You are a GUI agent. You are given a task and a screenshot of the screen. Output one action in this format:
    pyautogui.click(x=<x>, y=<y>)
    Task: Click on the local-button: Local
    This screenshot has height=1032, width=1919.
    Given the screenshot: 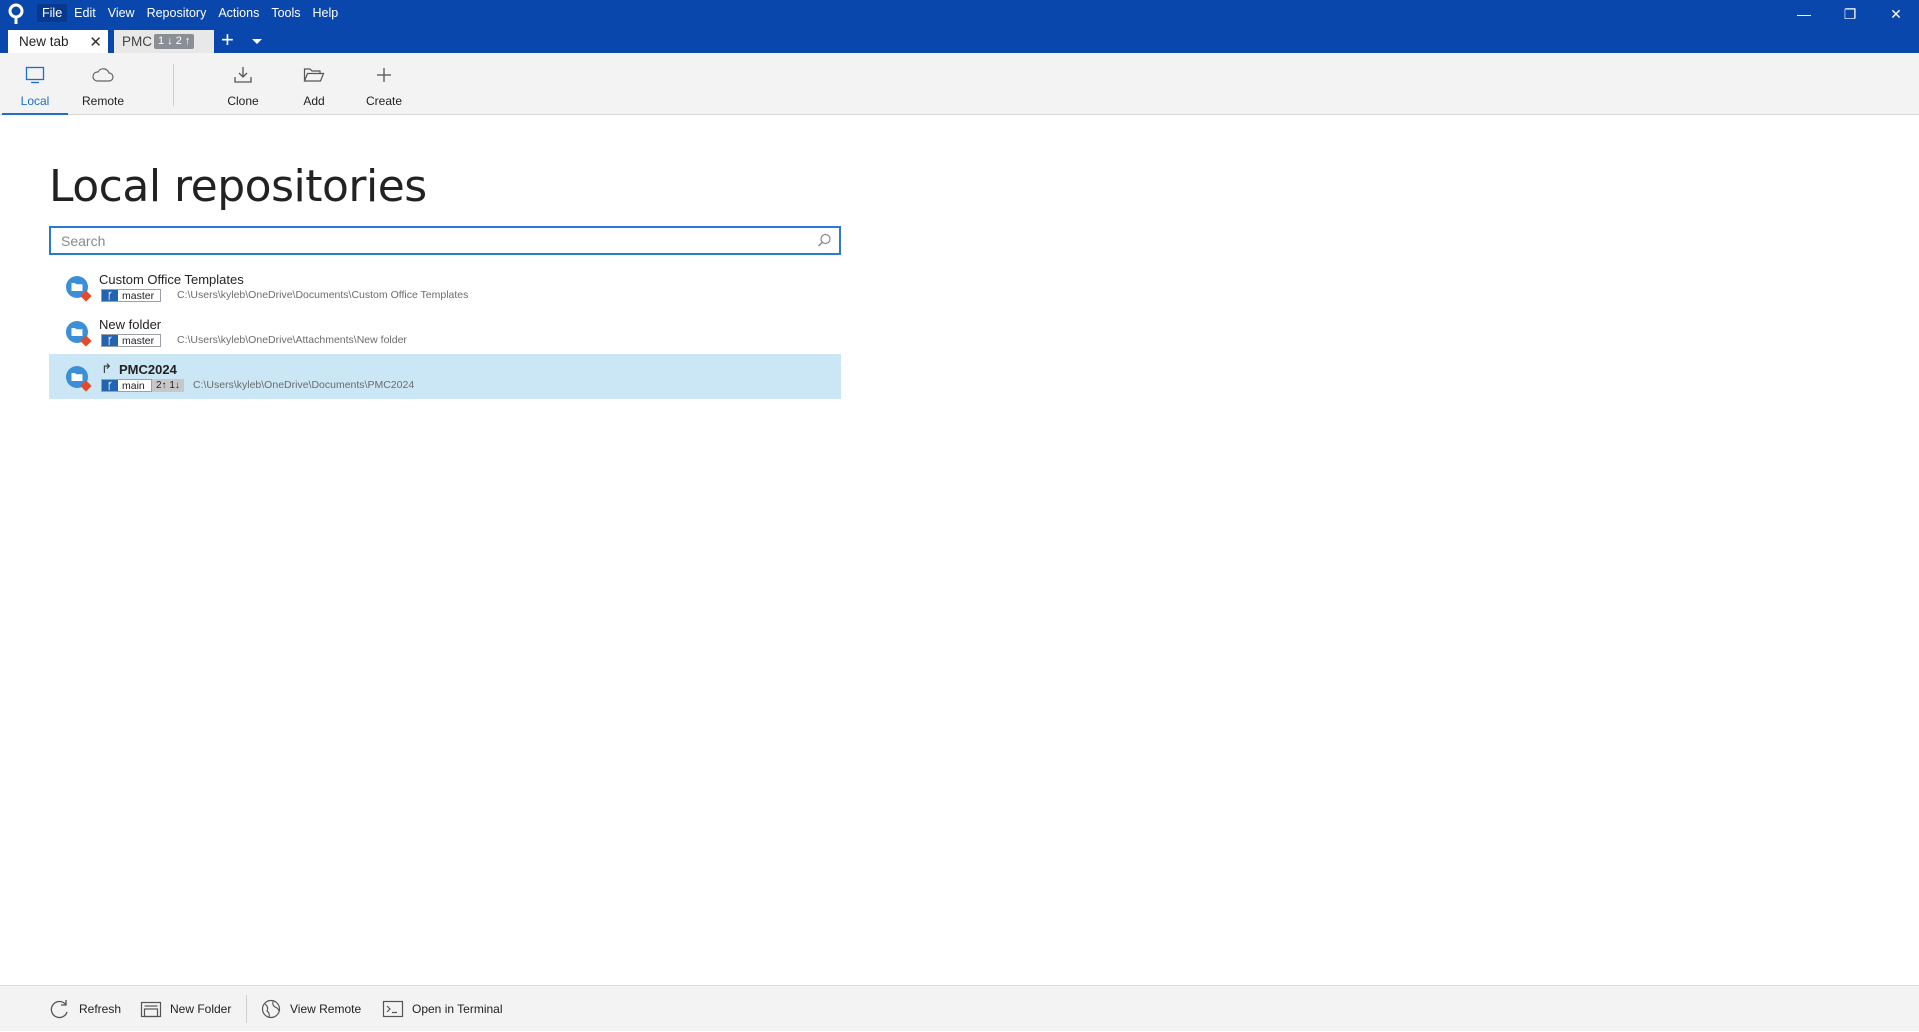 What is the action you would take?
    pyautogui.click(x=35, y=84)
    